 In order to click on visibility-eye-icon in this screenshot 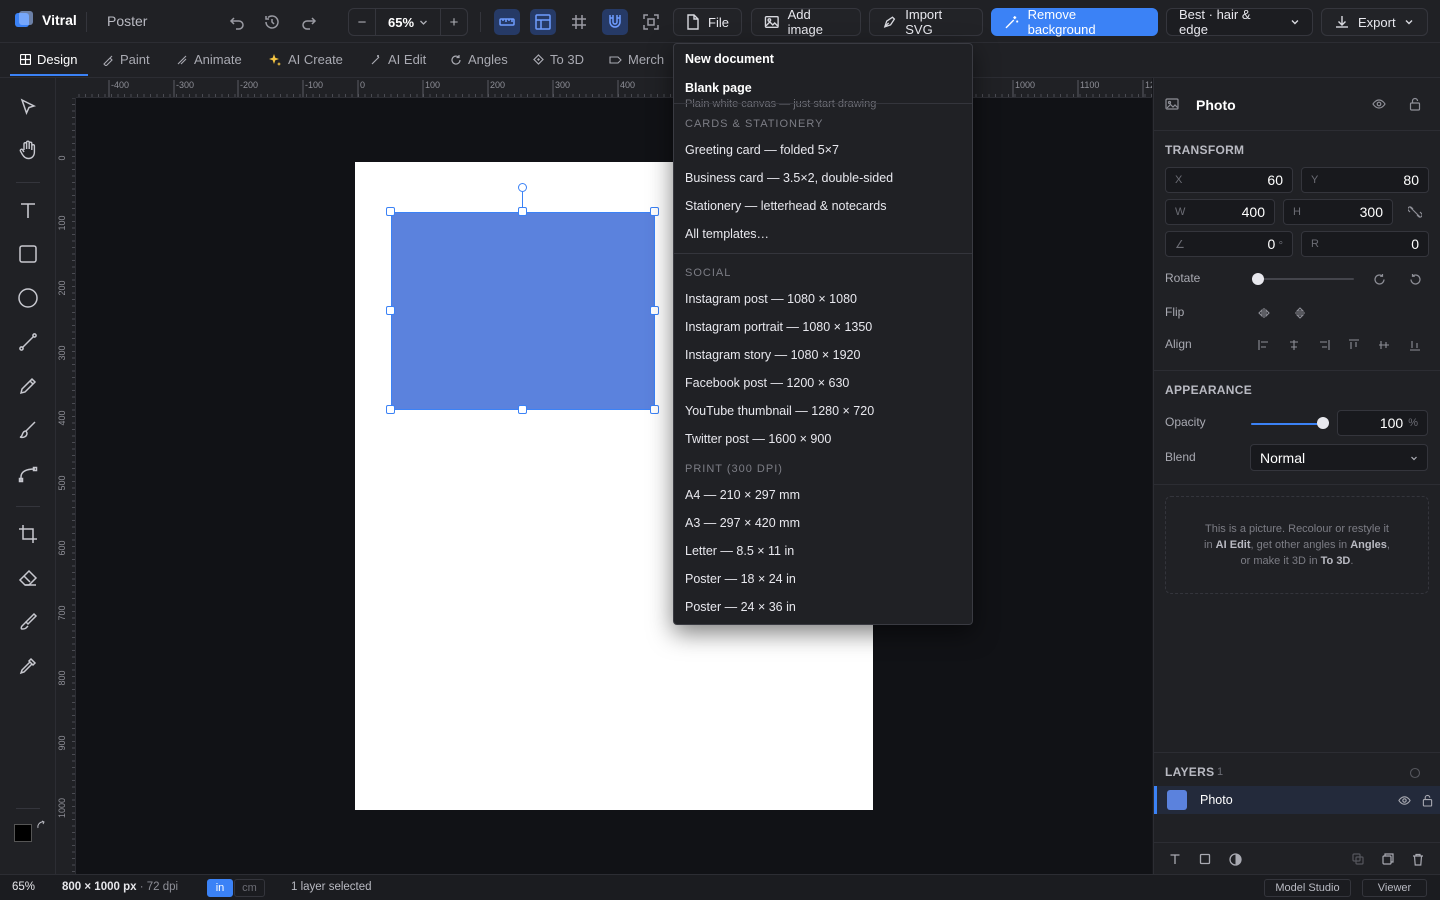, I will do `click(1379, 104)`.